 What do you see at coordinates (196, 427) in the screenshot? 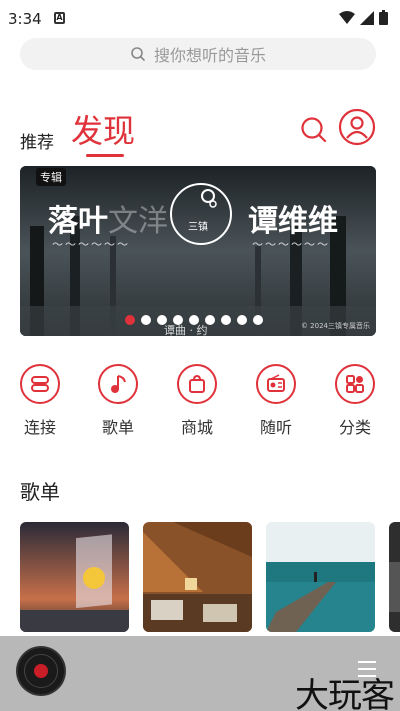
I see `quick-label: 商城` at bounding box center [196, 427].